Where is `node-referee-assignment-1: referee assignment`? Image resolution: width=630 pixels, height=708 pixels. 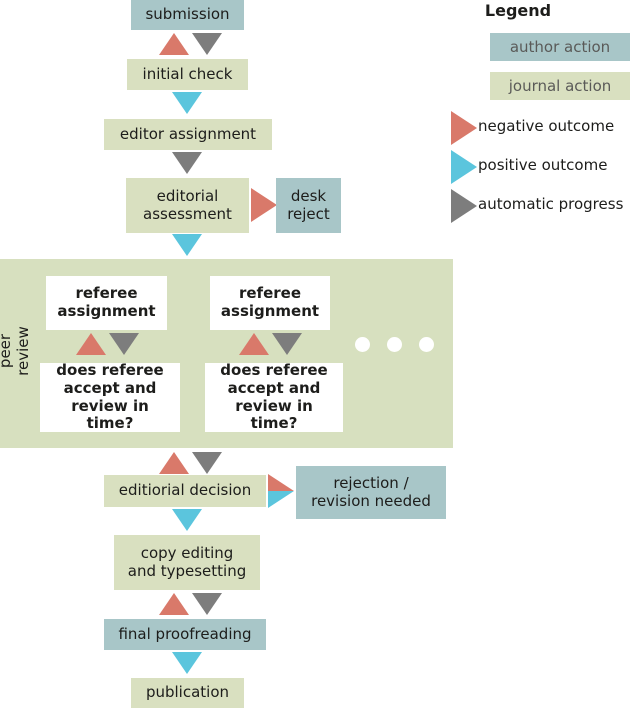
node-referee-assignment-1: referee assignment is located at coordinates (106, 303).